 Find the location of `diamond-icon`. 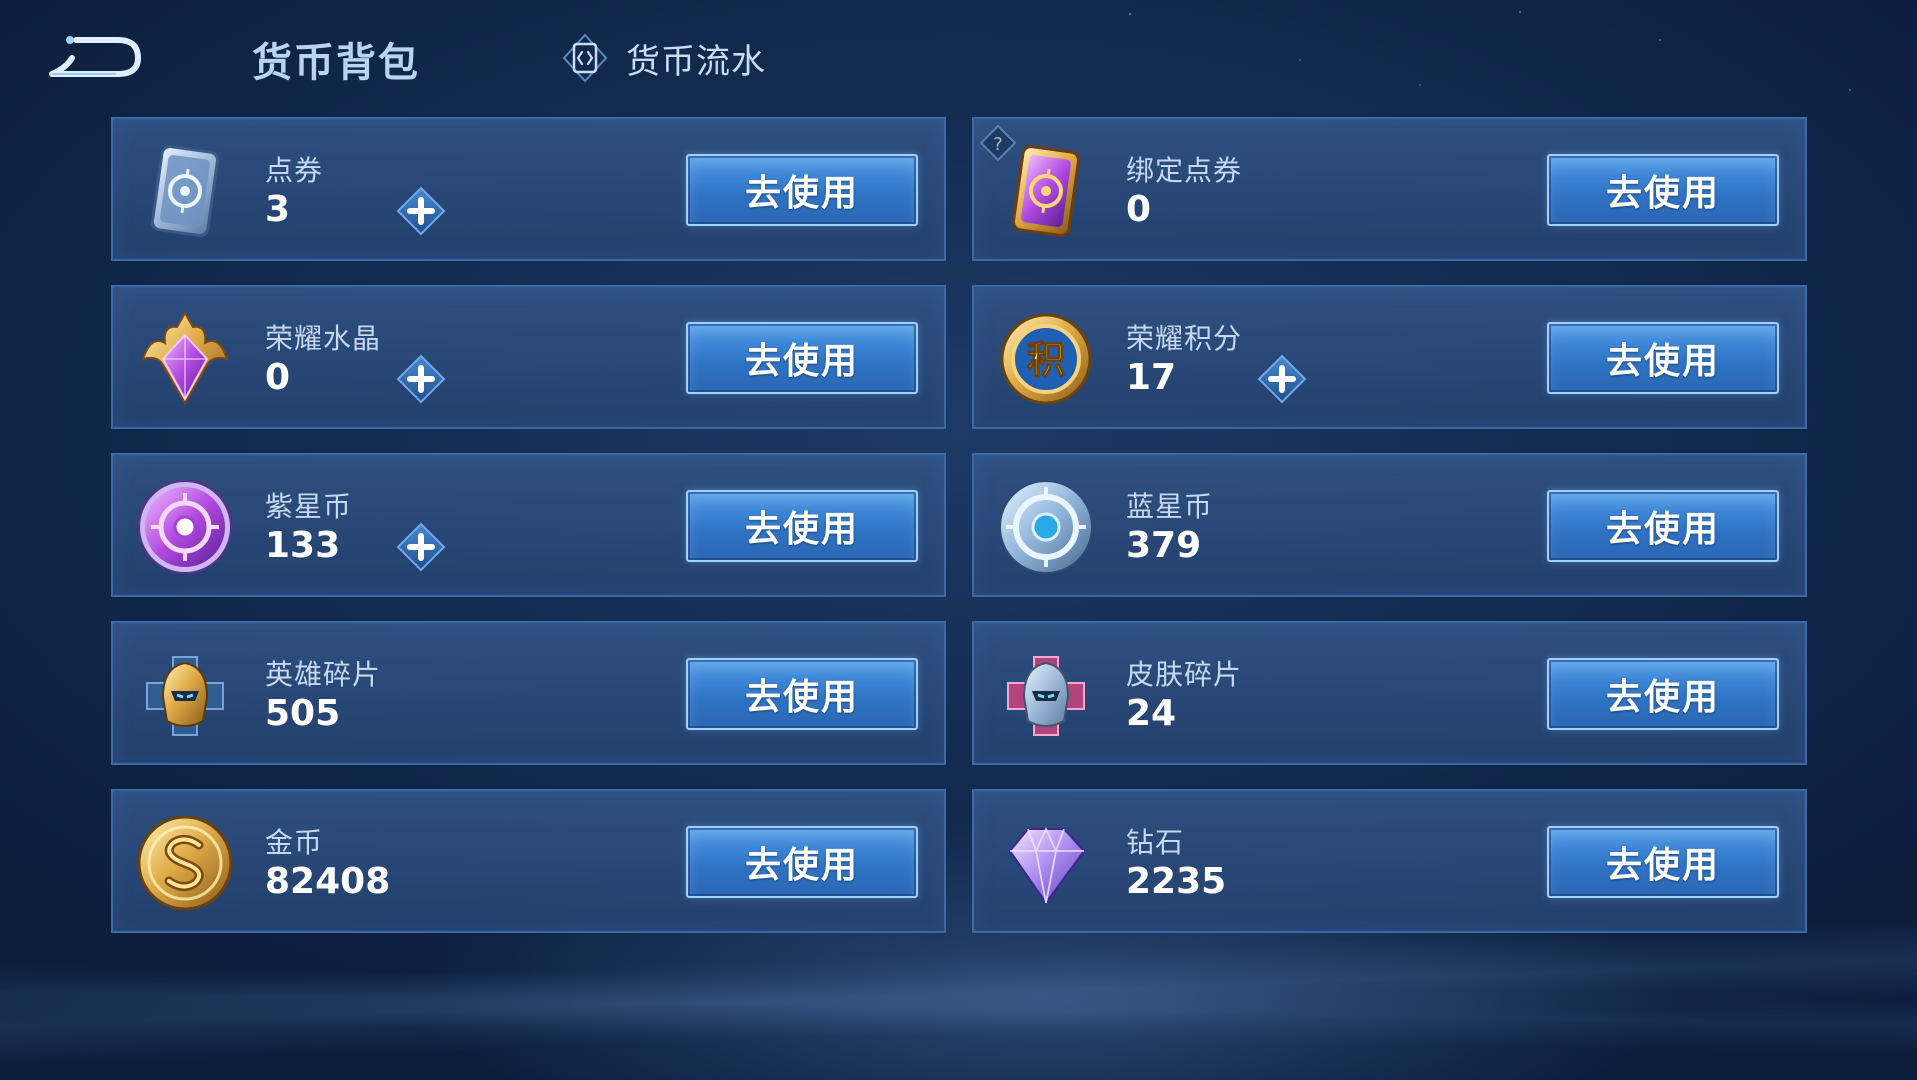

diamond-icon is located at coordinates (1046, 863).